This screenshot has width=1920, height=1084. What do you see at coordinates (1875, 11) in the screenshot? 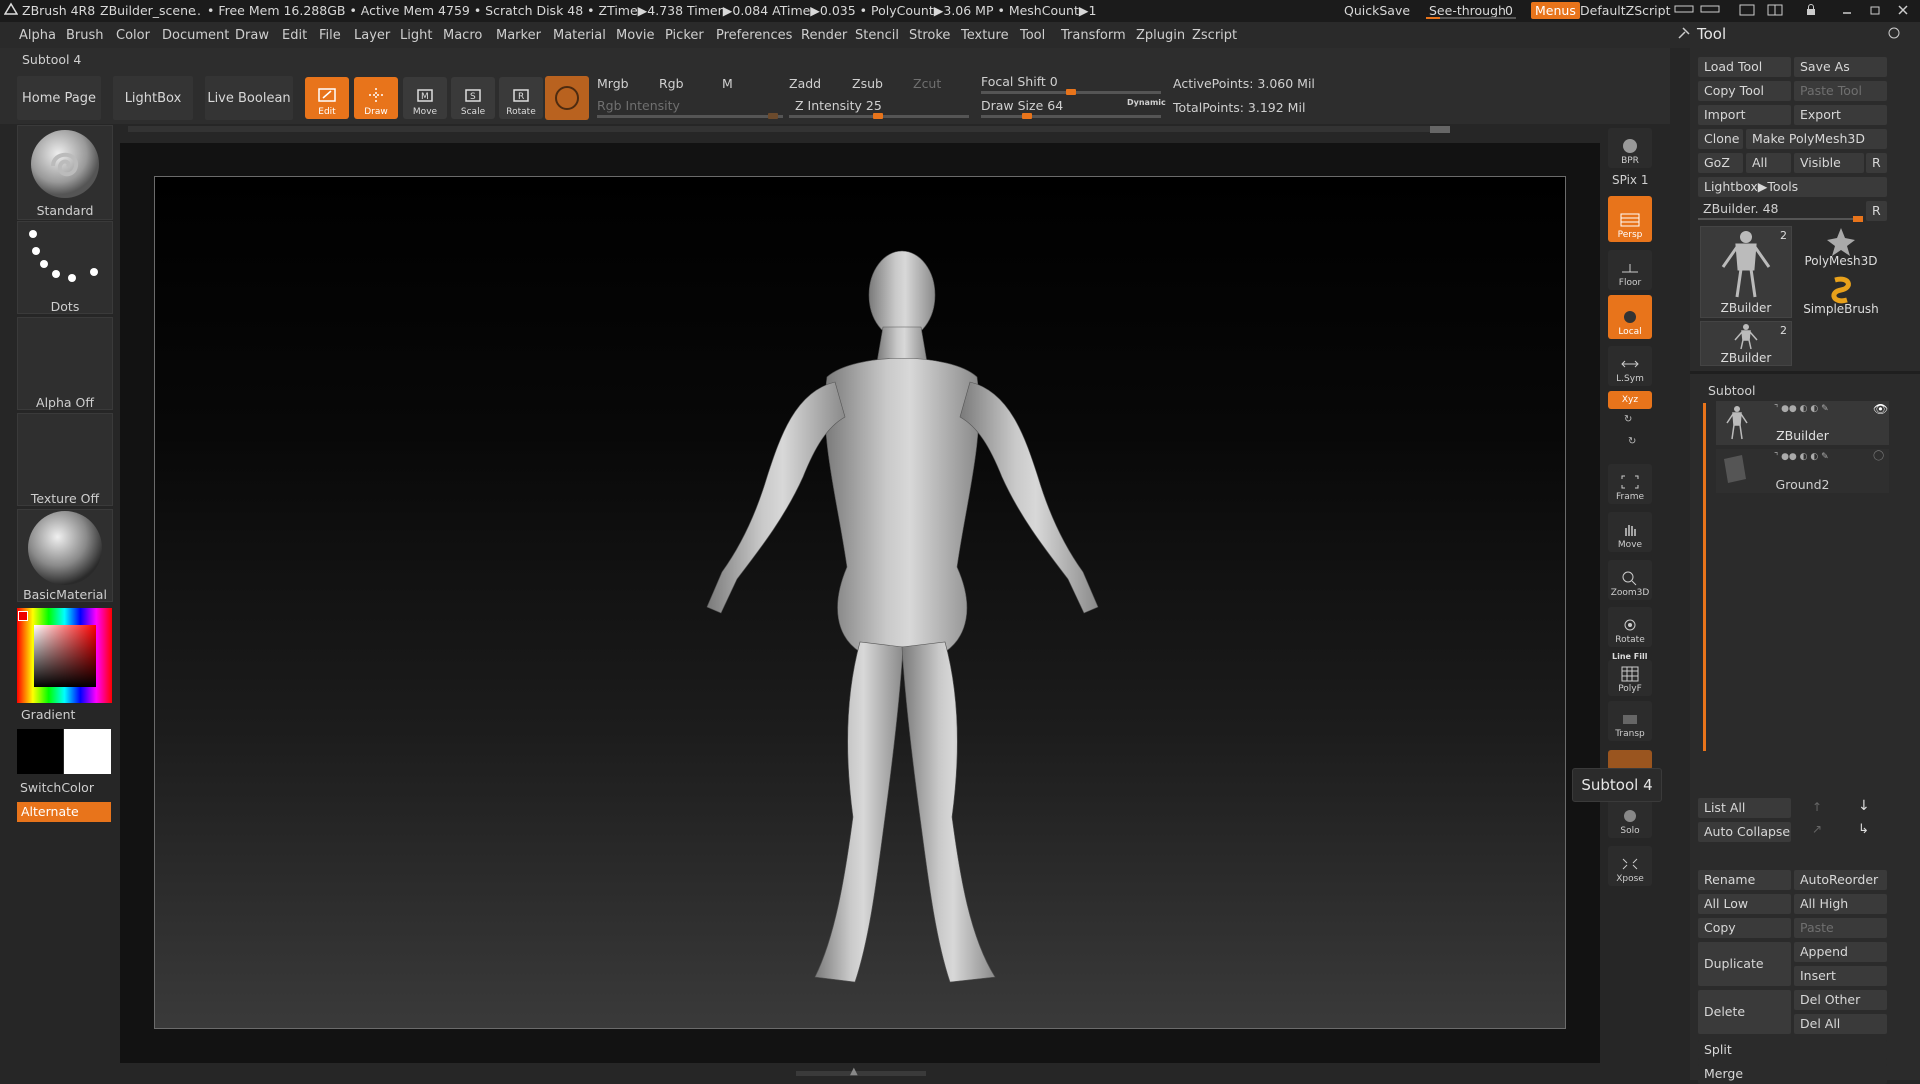
I see `restore-icon` at bounding box center [1875, 11].